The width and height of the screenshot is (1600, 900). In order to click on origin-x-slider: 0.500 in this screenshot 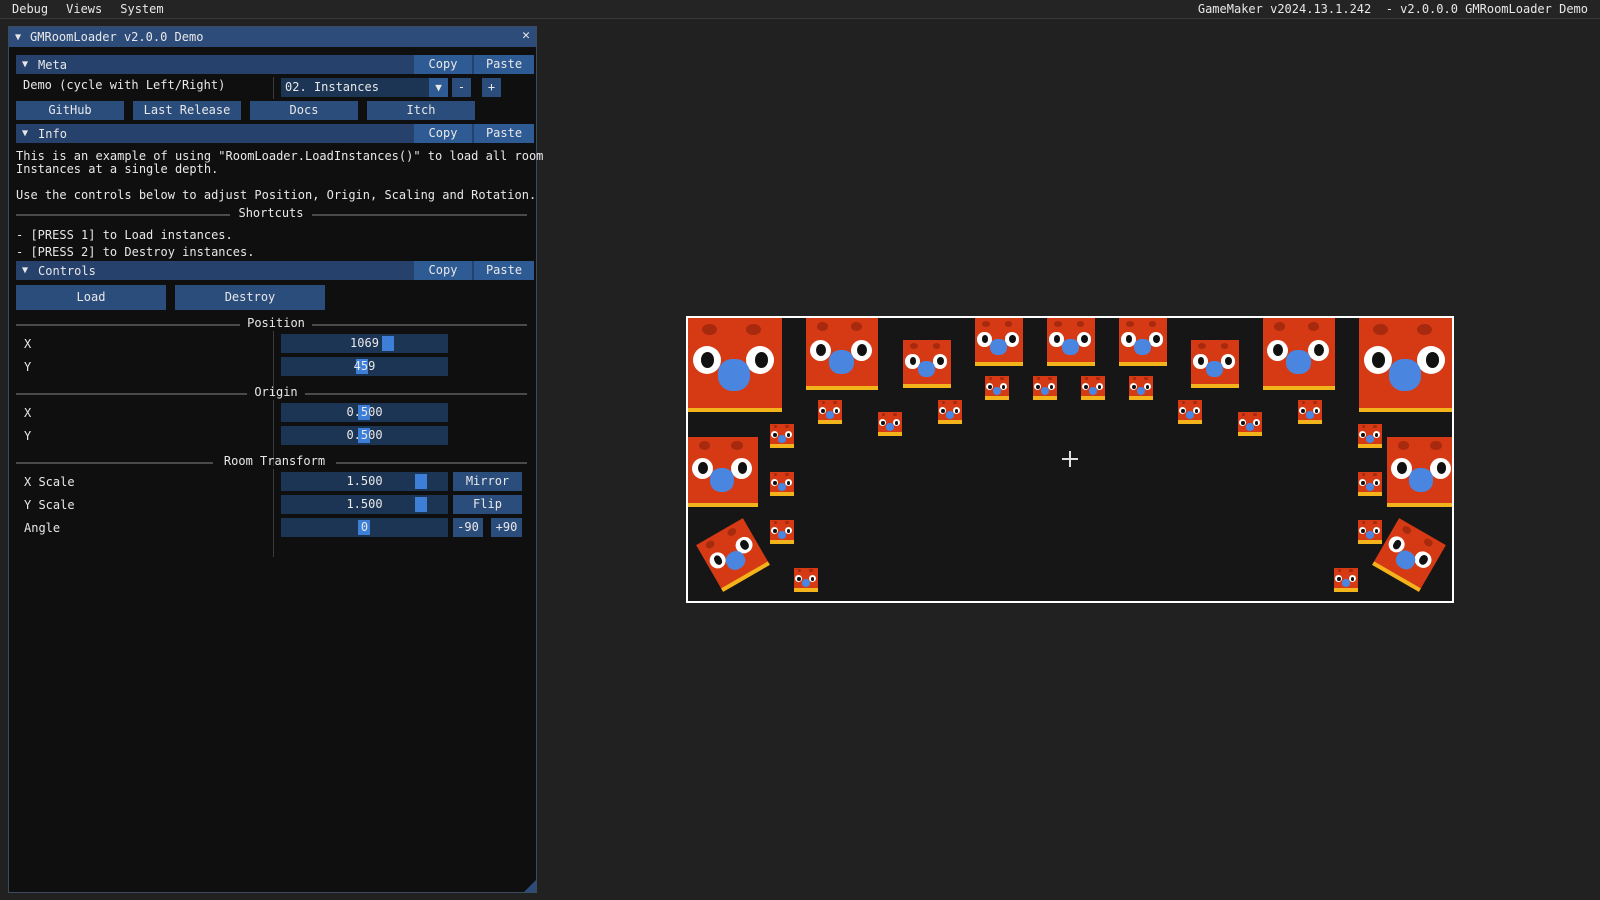, I will do `click(364, 412)`.